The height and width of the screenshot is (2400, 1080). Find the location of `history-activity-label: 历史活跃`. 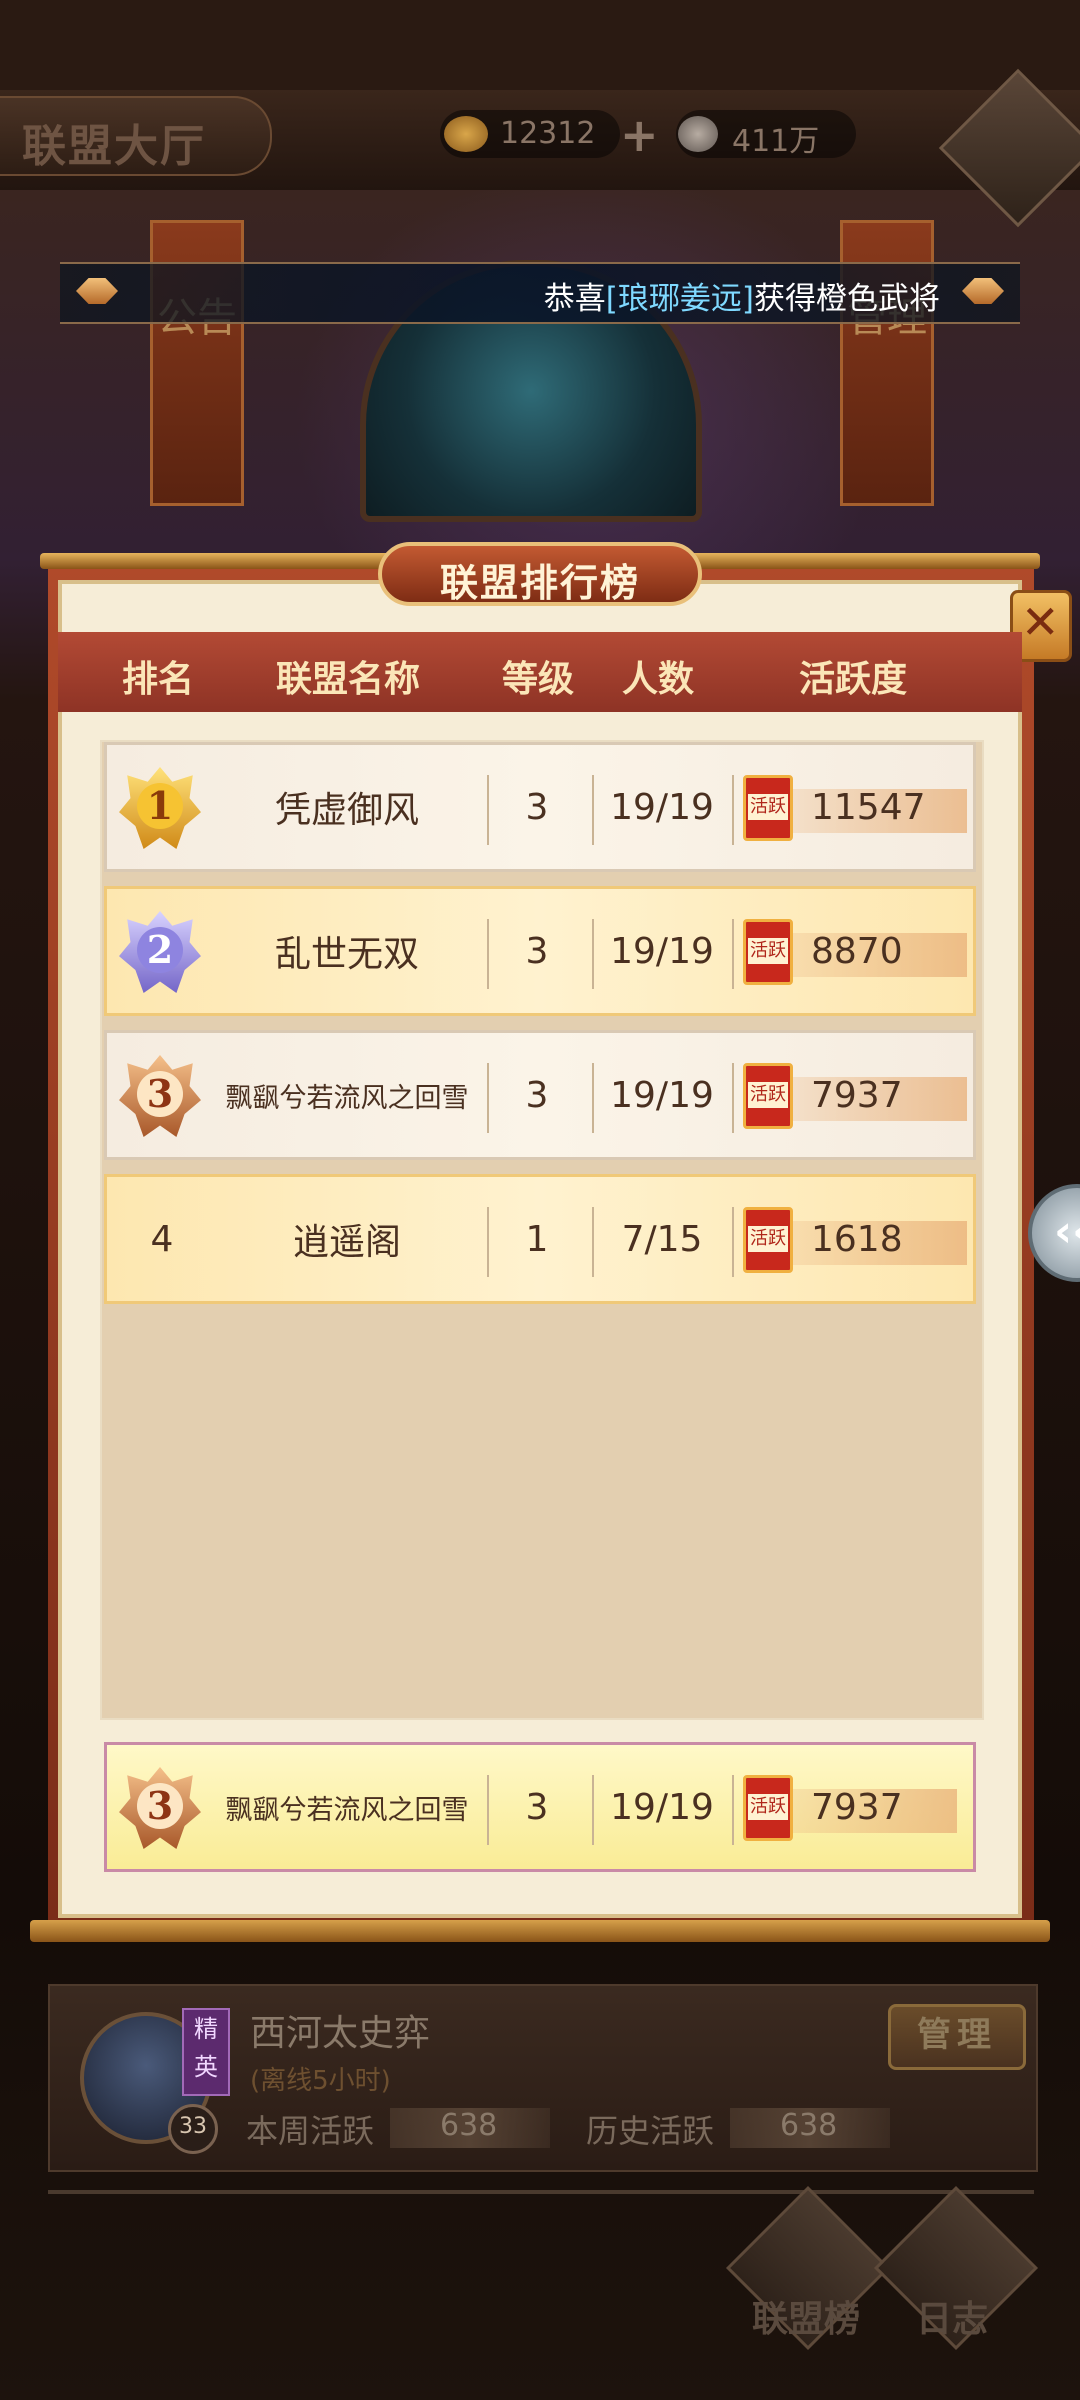

history-activity-label: 历史活跃 is located at coordinates (650, 2131).